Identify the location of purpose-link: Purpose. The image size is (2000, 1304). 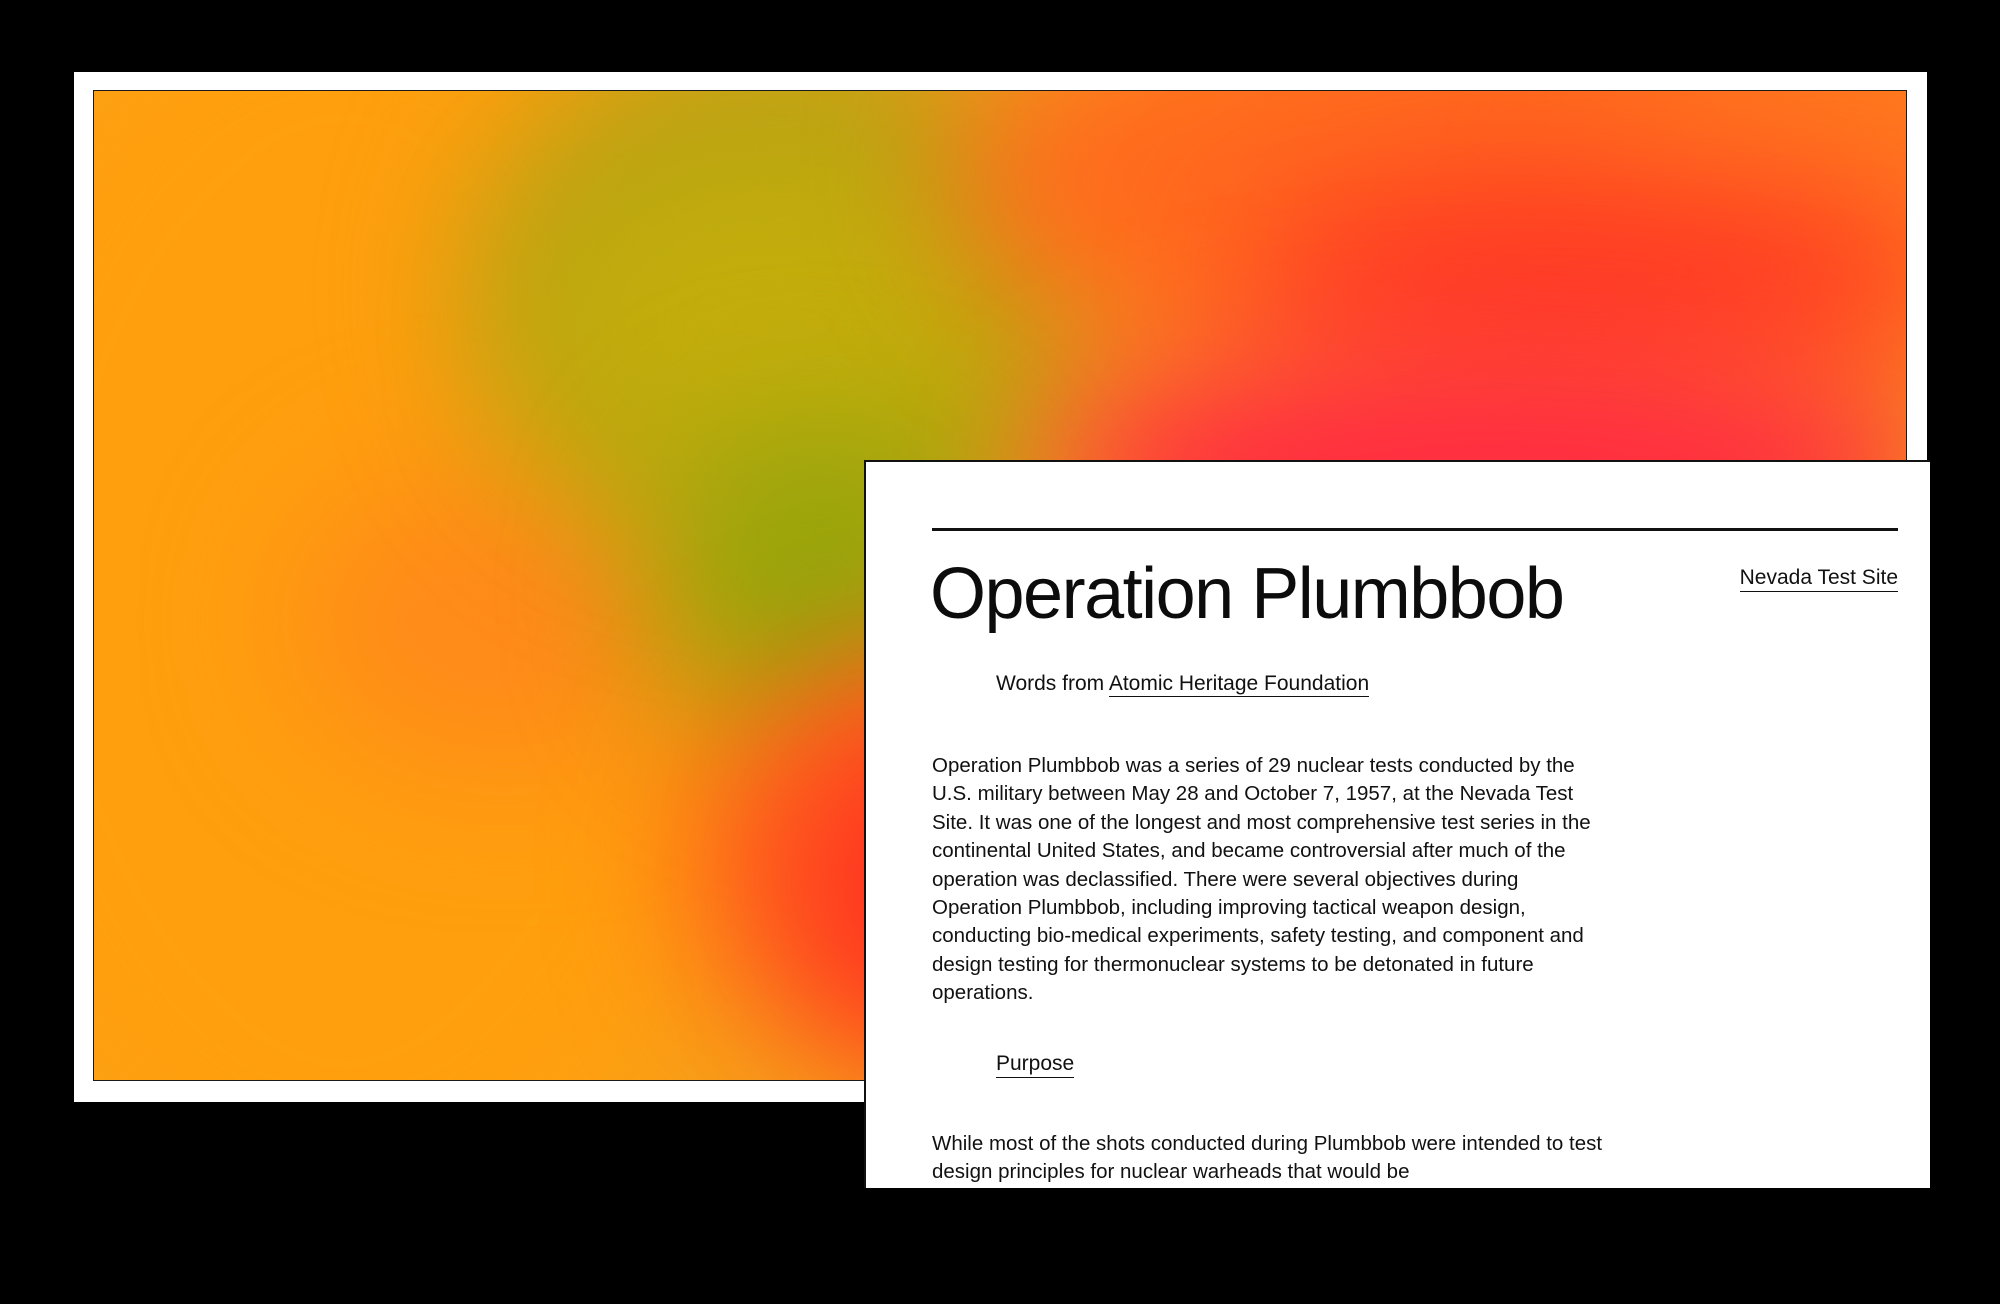
(1035, 1065).